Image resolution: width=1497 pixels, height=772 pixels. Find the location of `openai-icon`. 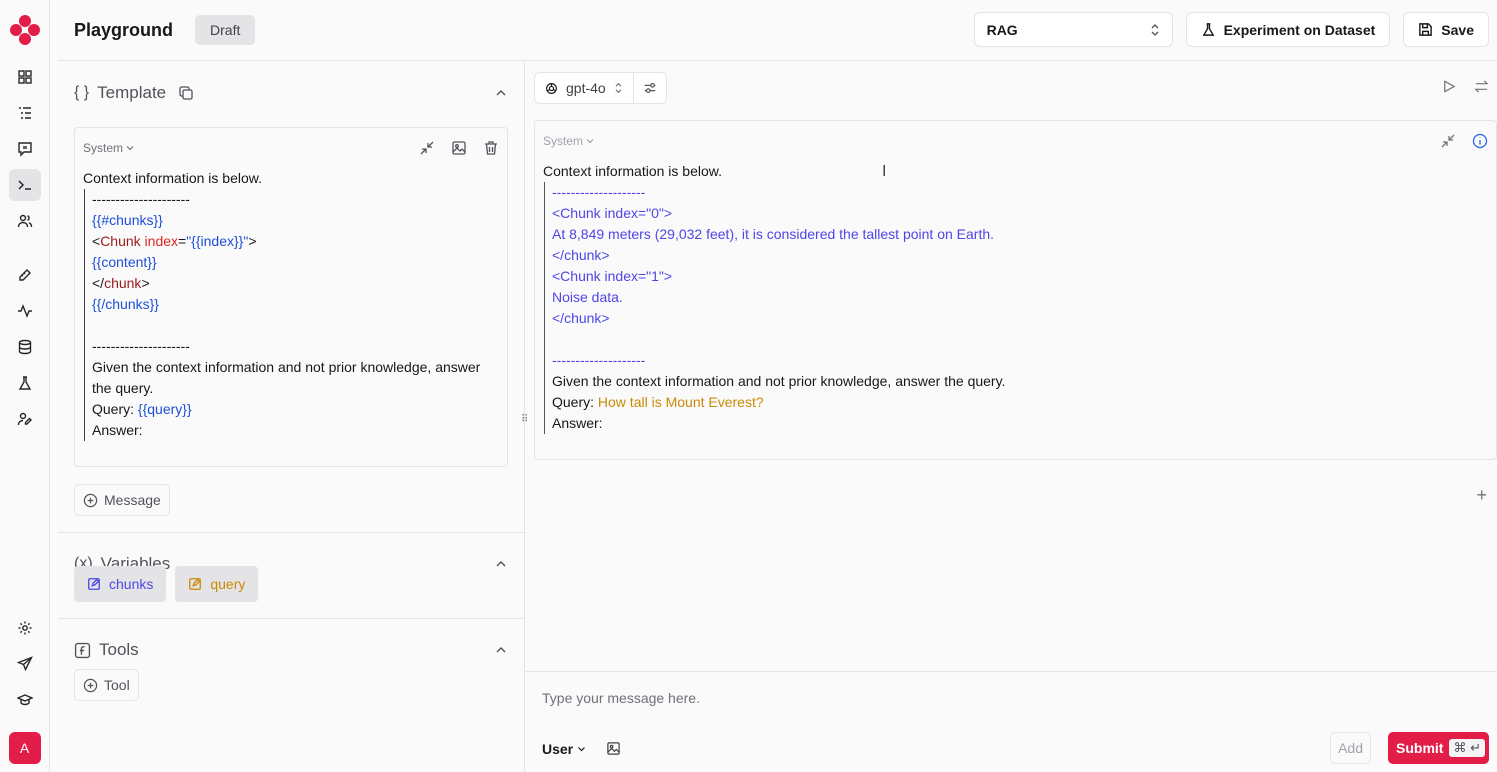

openai-icon is located at coordinates (551, 88).